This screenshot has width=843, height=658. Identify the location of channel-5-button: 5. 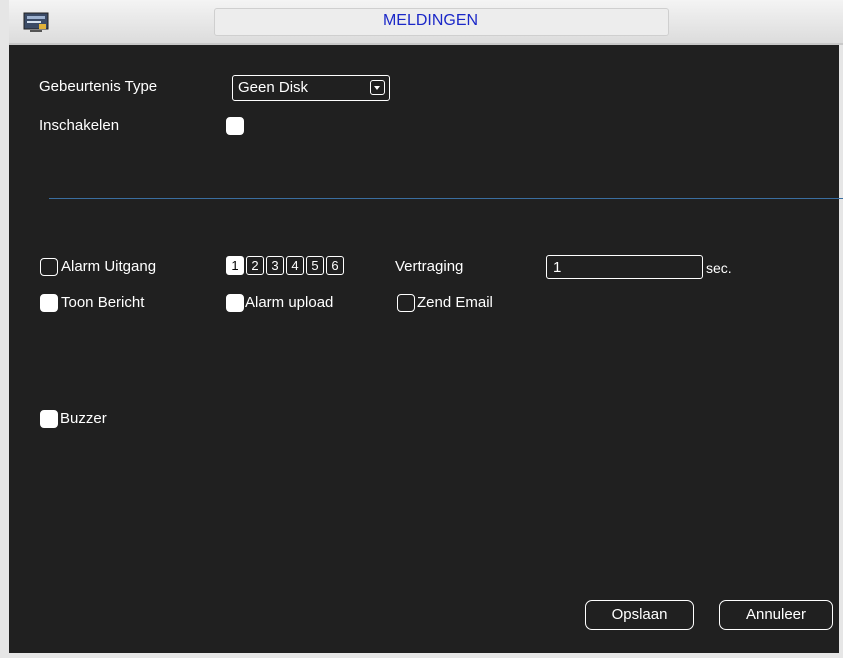
(315, 265).